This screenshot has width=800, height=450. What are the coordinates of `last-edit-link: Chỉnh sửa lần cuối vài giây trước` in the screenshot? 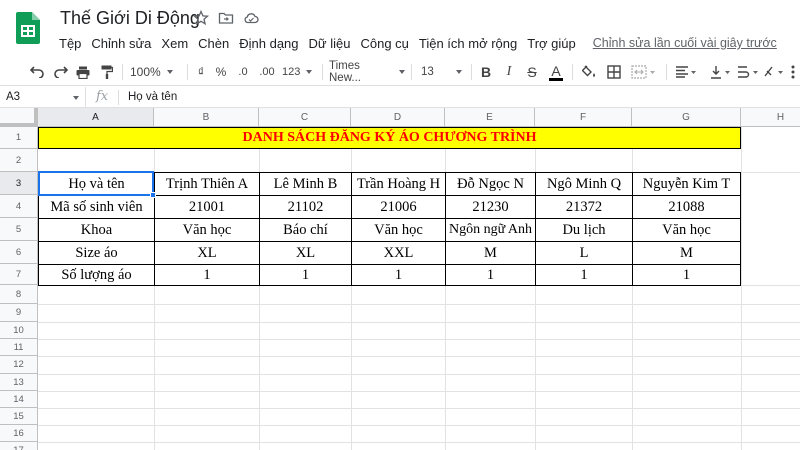 It's located at (679, 43).